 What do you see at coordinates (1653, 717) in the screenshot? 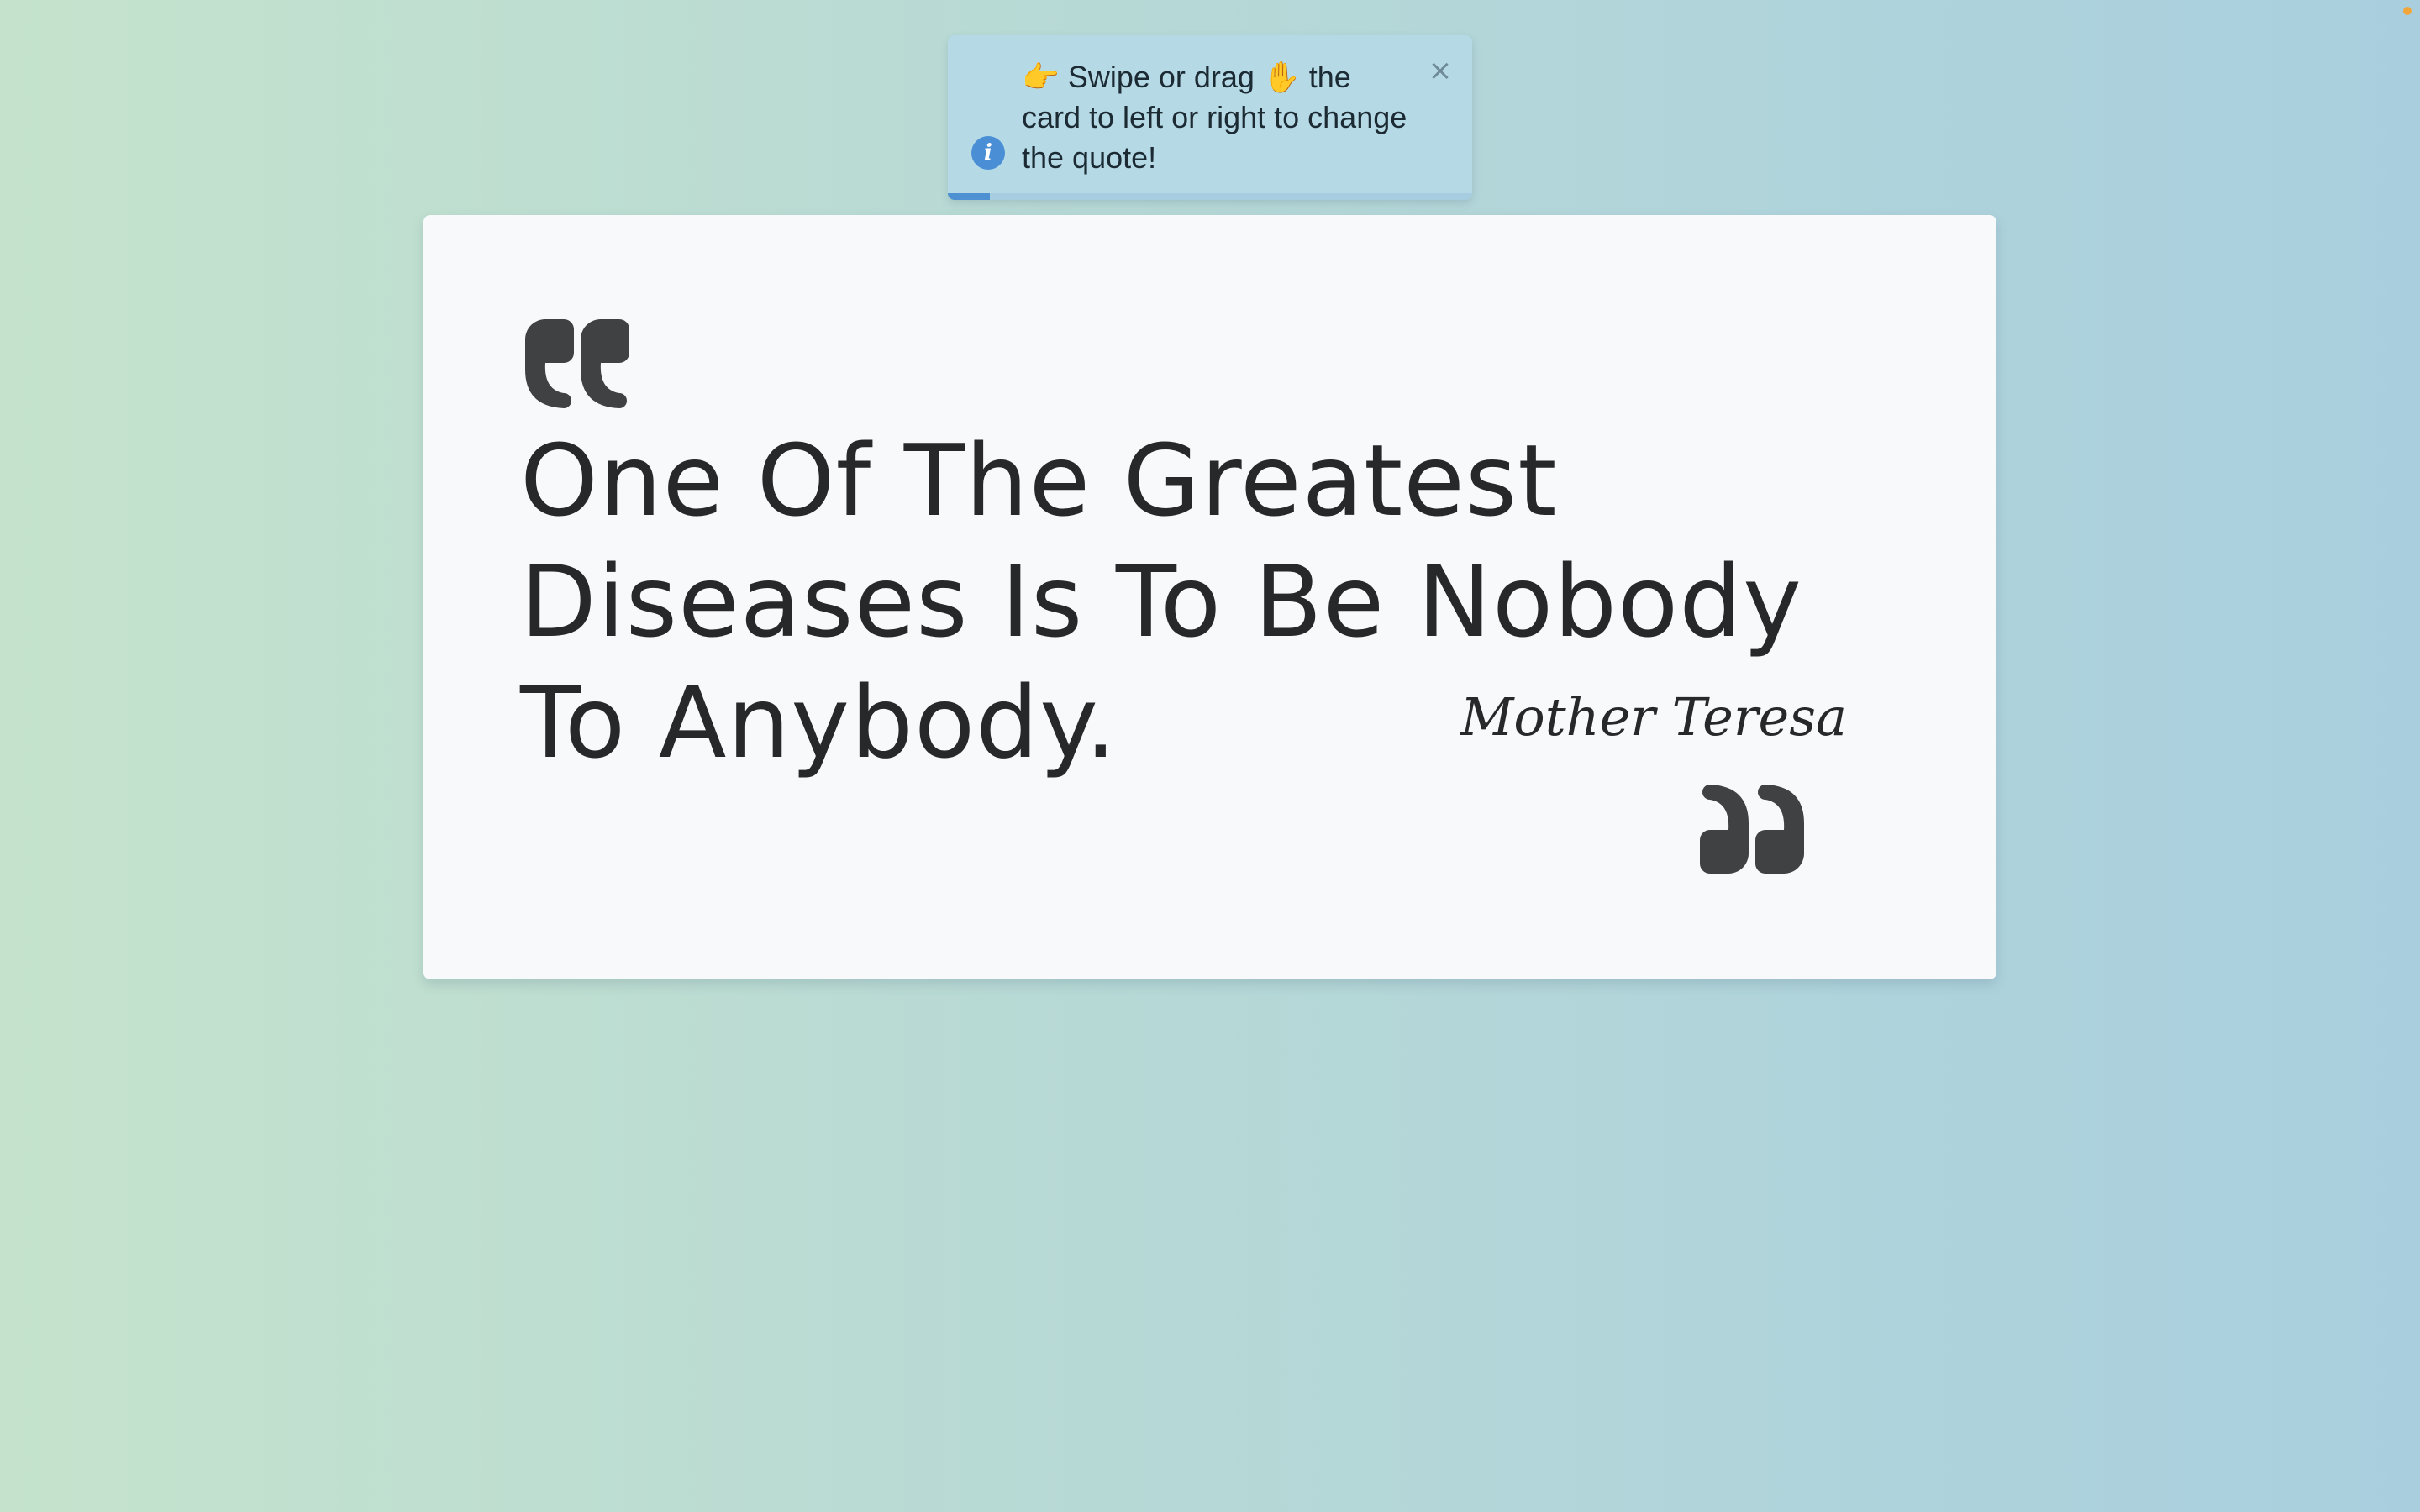
I see `quote-author: Mother Teresa` at bounding box center [1653, 717].